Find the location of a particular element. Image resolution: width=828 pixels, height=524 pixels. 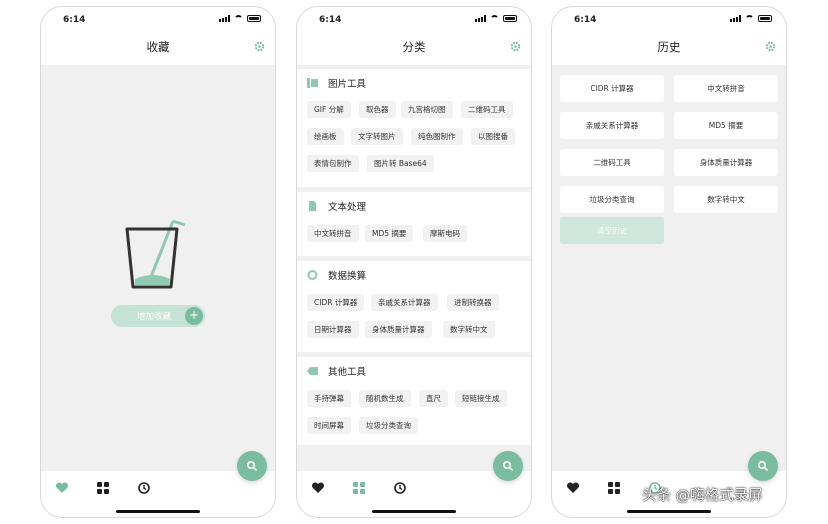

section-title: 图片工具 is located at coordinates (347, 84).